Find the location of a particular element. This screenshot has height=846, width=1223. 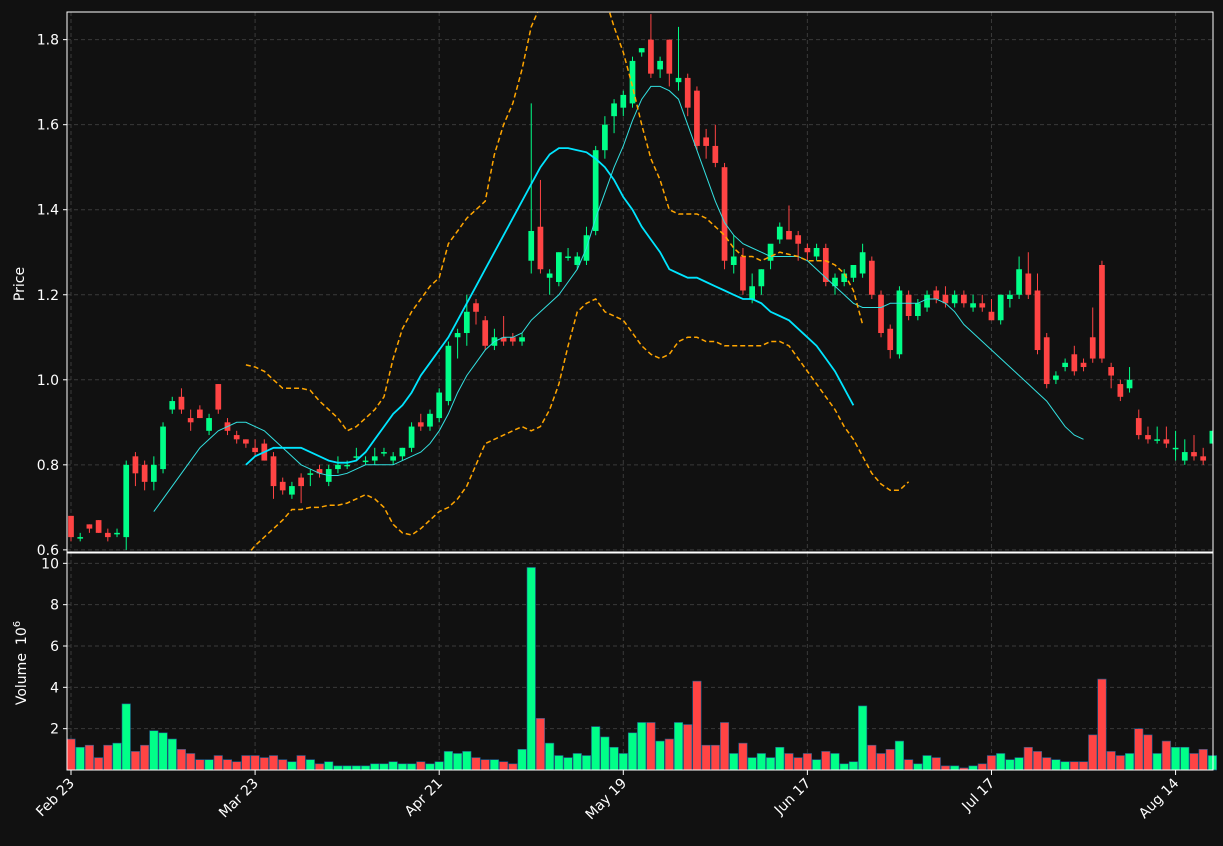

volume-axis-exponent-base: 10 is located at coordinates (22, 636).